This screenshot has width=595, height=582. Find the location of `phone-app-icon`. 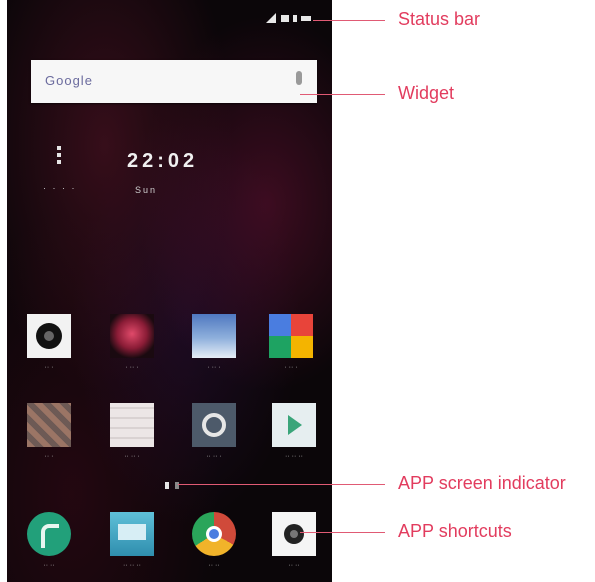

phone-app-icon is located at coordinates (49, 534).